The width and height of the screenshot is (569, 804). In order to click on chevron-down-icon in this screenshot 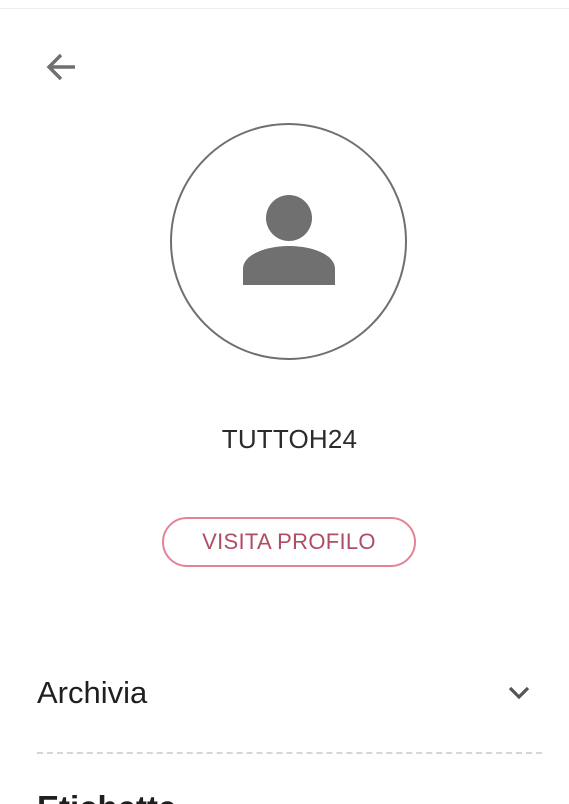, I will do `click(519, 693)`.